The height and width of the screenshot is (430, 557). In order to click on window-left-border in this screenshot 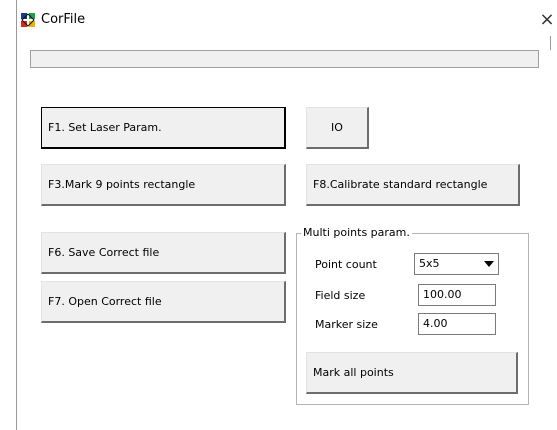, I will do `click(16, 215)`.